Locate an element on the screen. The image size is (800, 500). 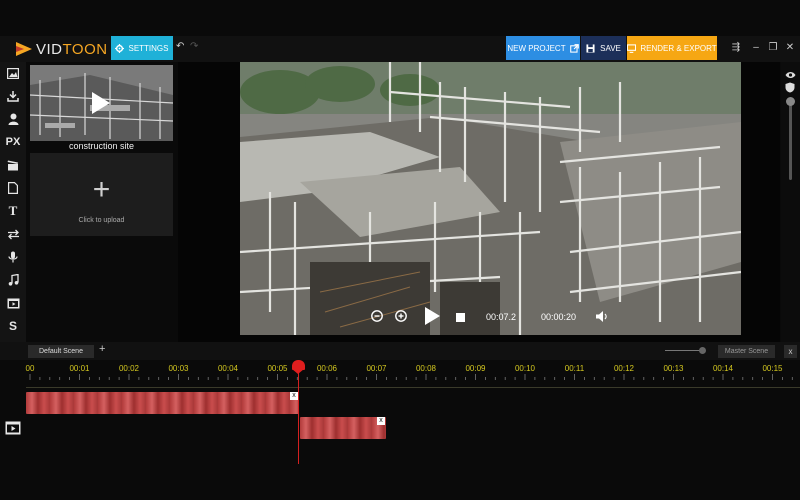
scene-close-button: x is located at coordinates (790, 351).